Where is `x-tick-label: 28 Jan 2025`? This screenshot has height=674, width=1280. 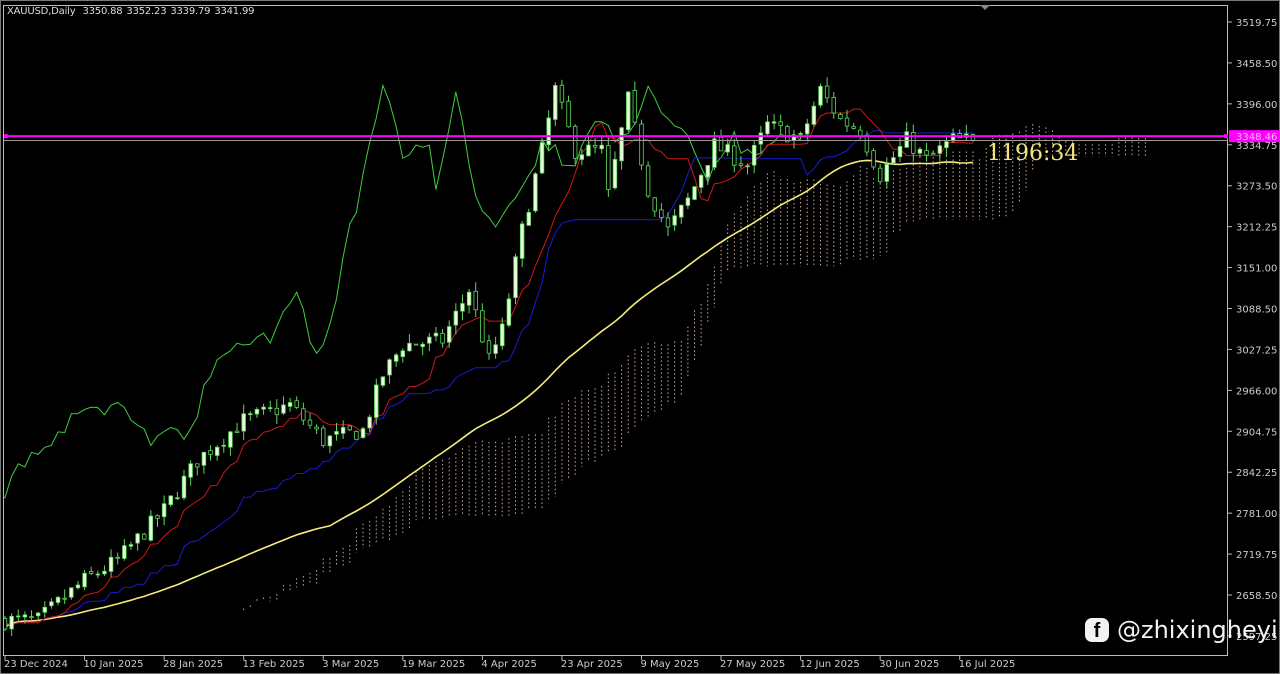
x-tick-label: 28 Jan 2025 is located at coordinates (193, 664).